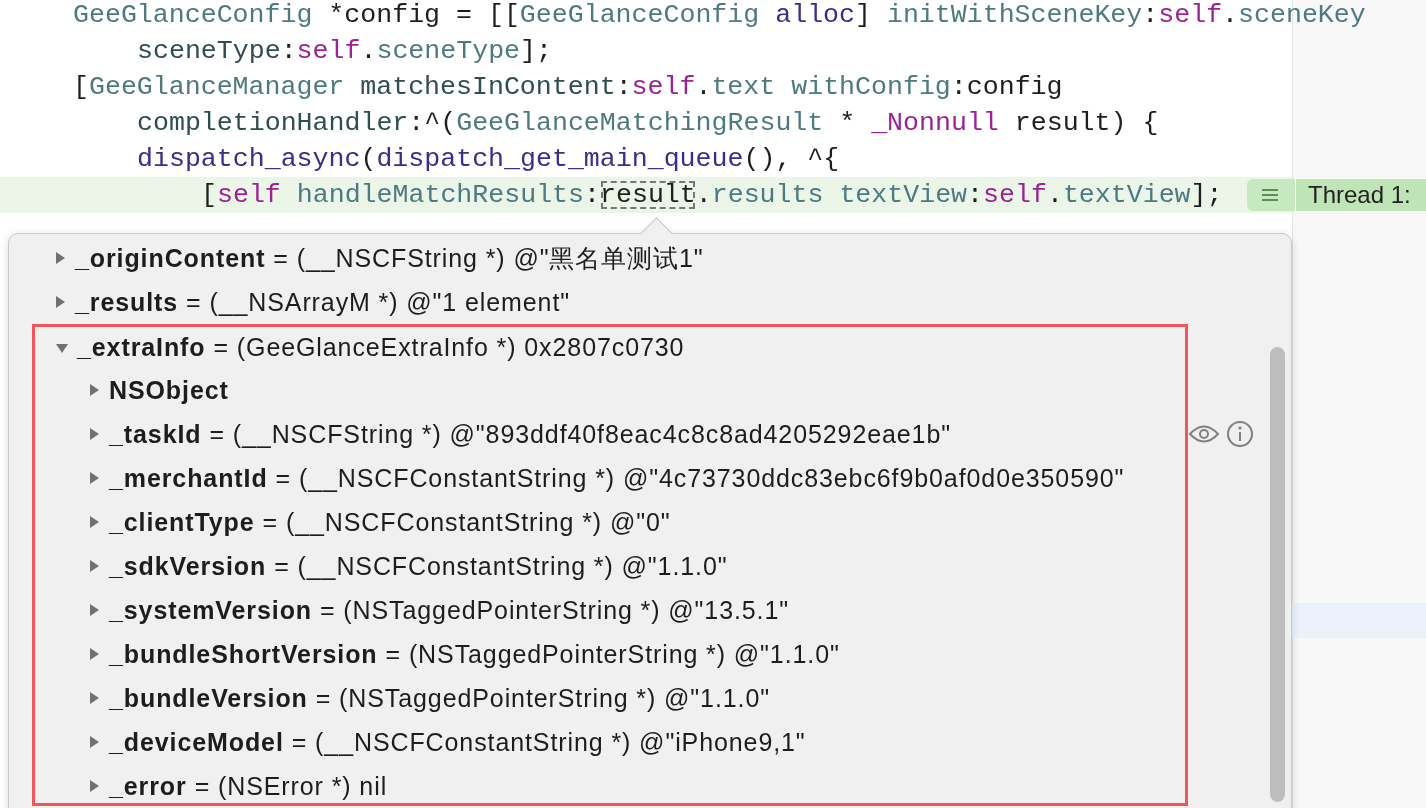  I want to click on variable-value: = (__NSArrayM *) @"1 element", so click(378, 302).